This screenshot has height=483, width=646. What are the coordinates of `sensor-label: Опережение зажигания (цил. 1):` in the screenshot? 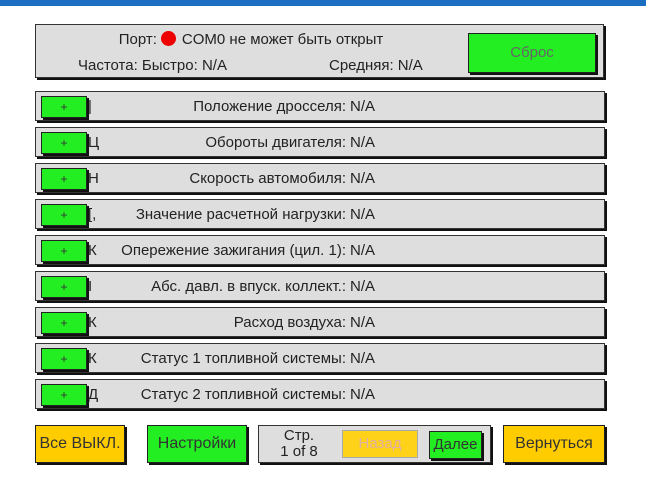 It's located at (233, 250).